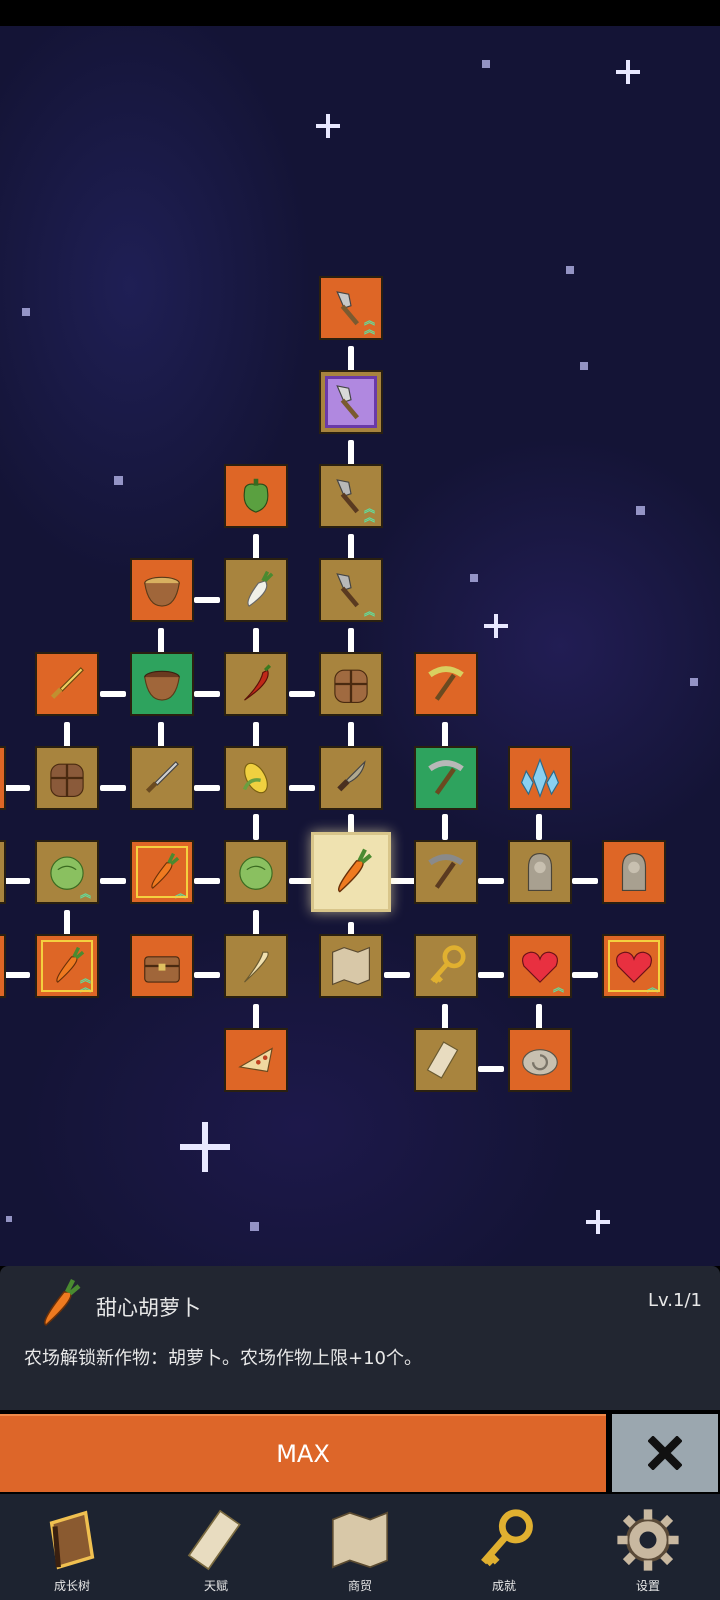 The width and height of the screenshot is (720, 1600). Describe the element at coordinates (351, 966) in the screenshot. I see `node-map` at that location.